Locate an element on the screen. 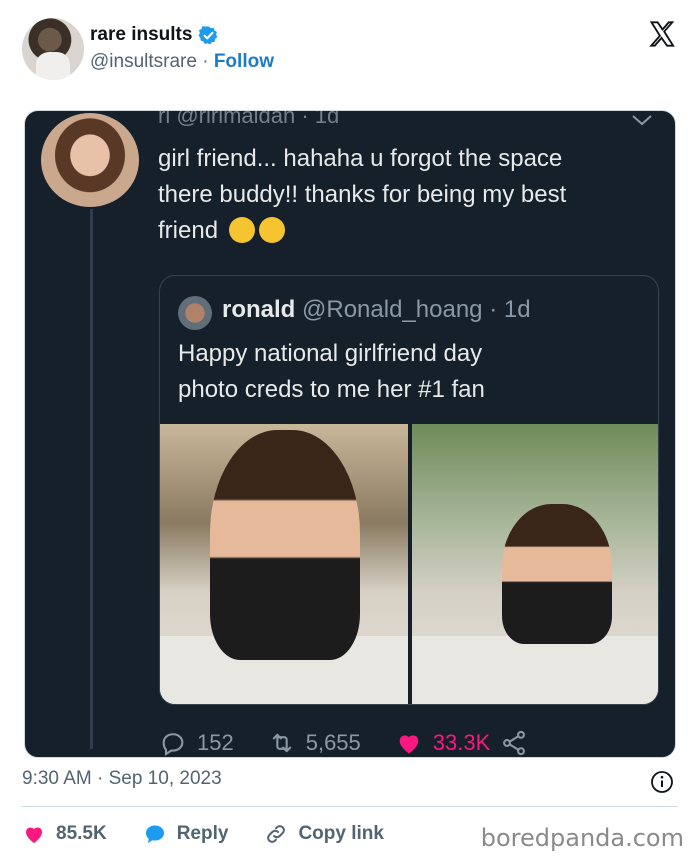  follow-button: Follow is located at coordinates (244, 61).